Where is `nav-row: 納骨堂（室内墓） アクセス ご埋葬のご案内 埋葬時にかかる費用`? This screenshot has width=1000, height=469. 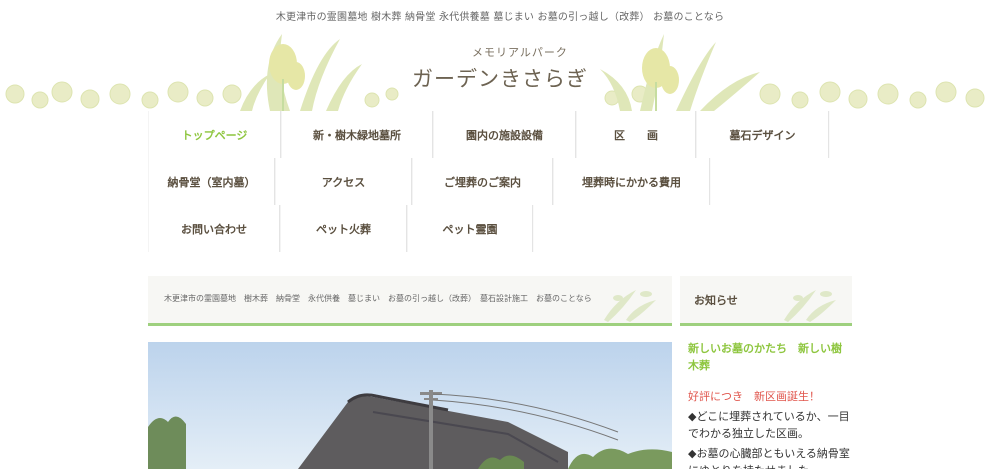 nav-row: 納骨堂（室内墓） アクセス ご埋葬のご案内 埋葬時にかかる費用 is located at coordinates (500, 181).